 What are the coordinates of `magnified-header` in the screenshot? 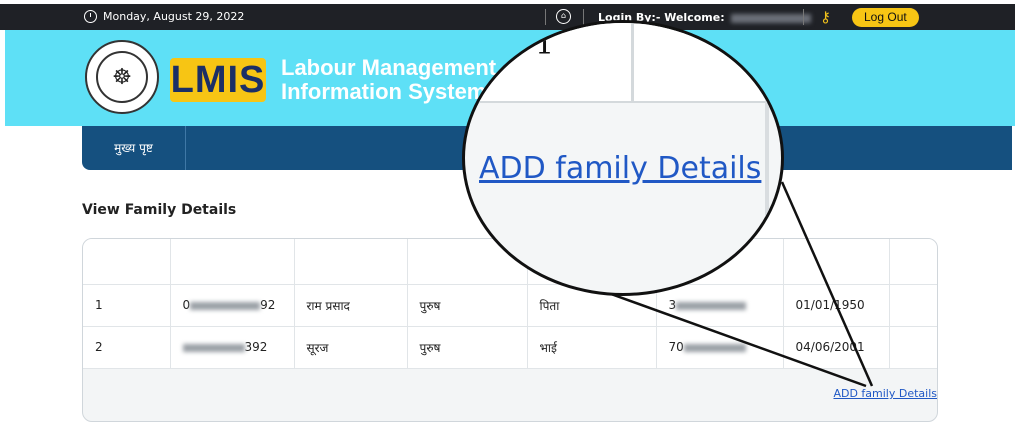 It's located at (623, 63).